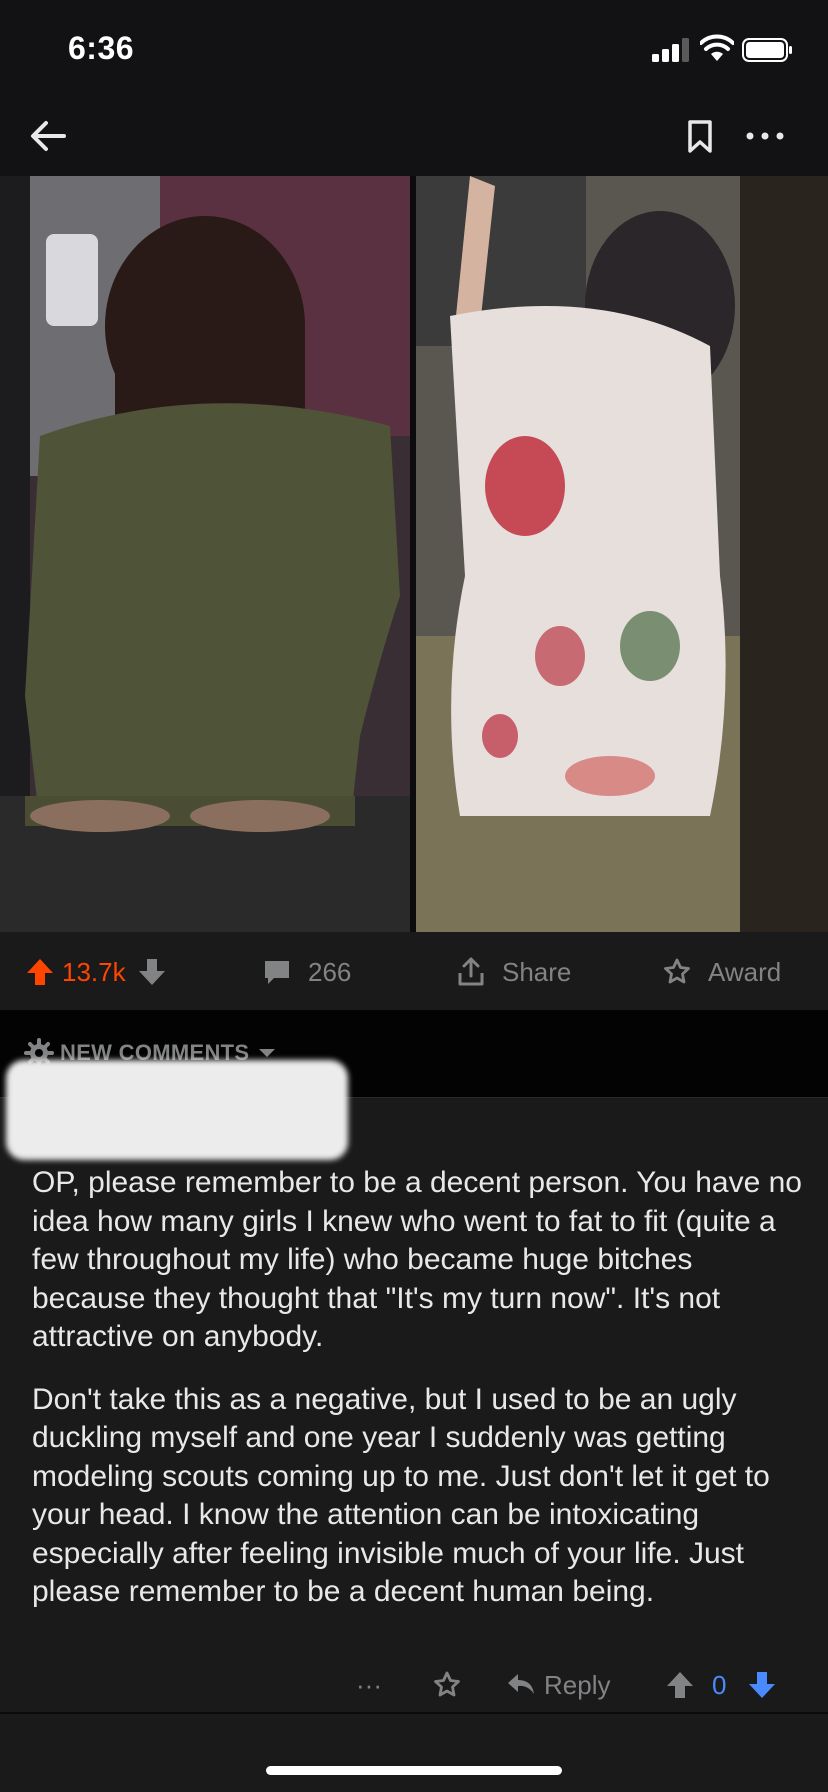 This screenshot has width=828, height=1792. I want to click on caret-down-icon, so click(267, 1053).